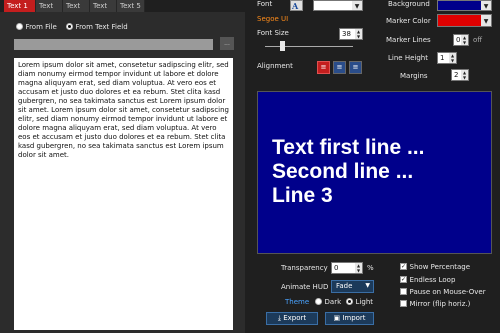  What do you see at coordinates (447, 292) in the screenshot?
I see `pause-on-mouse-over-label: Pause on Mouse-Over` at bounding box center [447, 292].